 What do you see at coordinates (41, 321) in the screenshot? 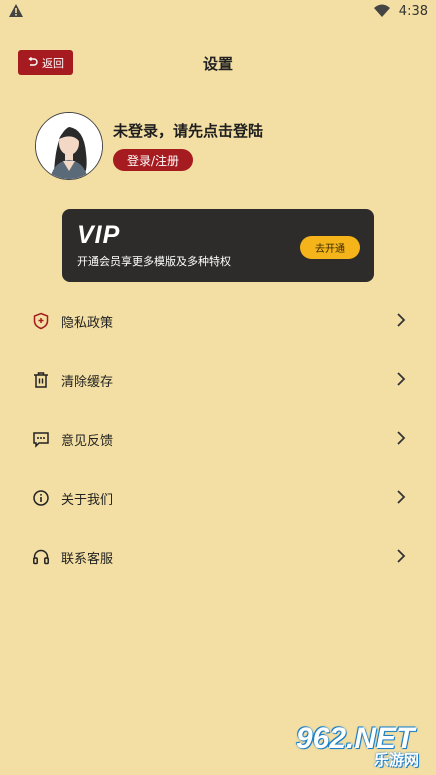
I see `shield-icon` at bounding box center [41, 321].